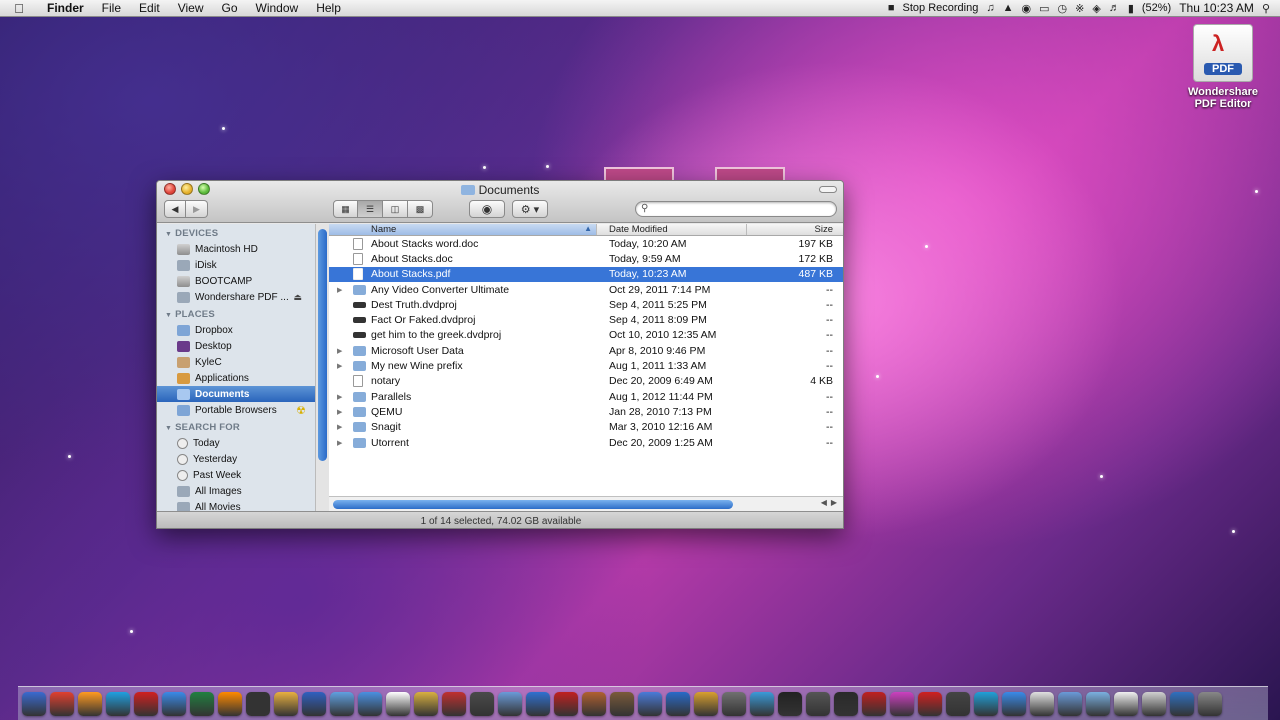 The image size is (1280, 720). Describe the element at coordinates (795, 229) in the screenshot. I see `column-header-size: Size` at that location.